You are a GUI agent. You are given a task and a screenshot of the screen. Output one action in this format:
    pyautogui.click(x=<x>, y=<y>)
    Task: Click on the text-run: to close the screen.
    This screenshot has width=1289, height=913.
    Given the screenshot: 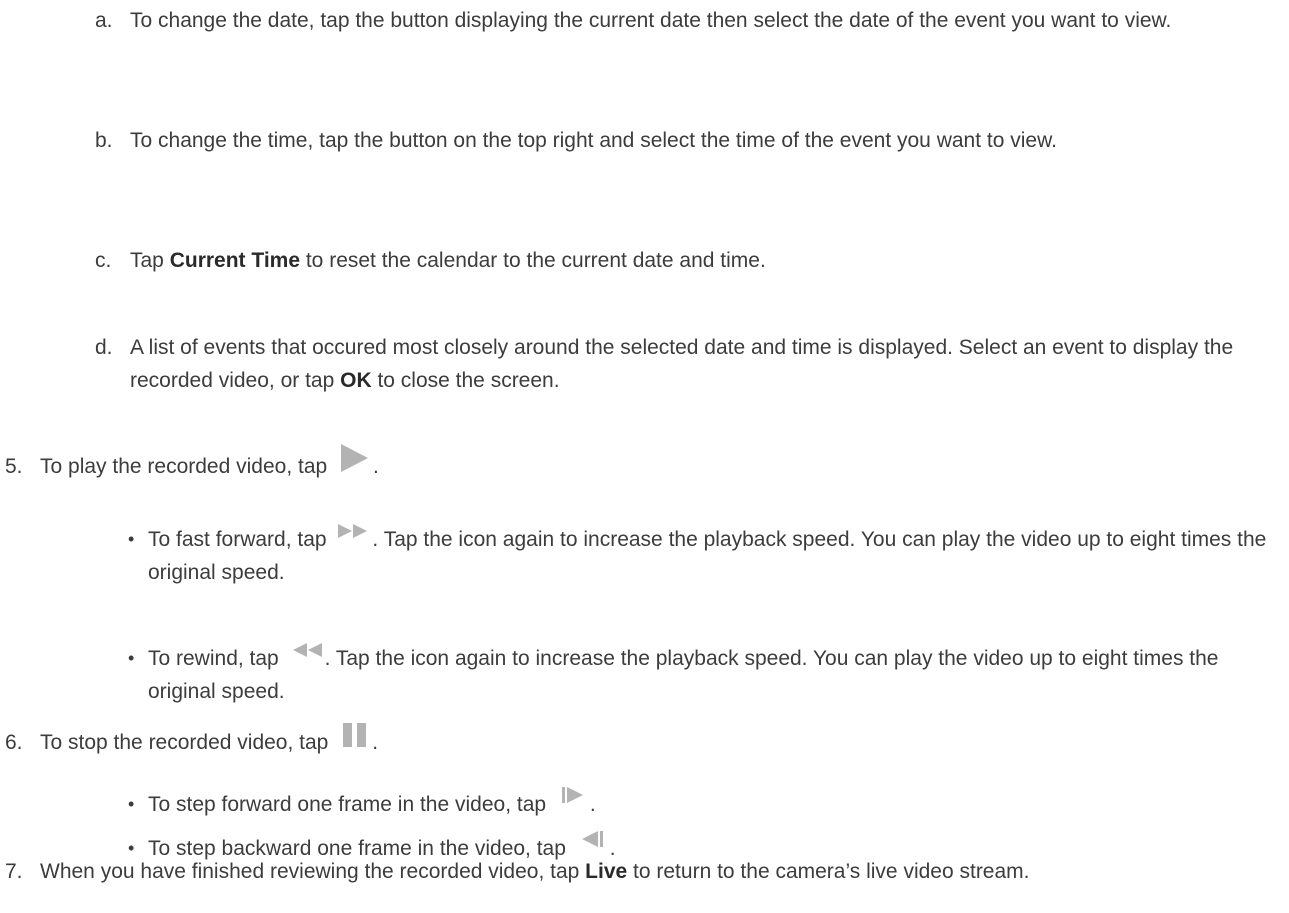 What is the action you would take?
    pyautogui.click(x=465, y=380)
    